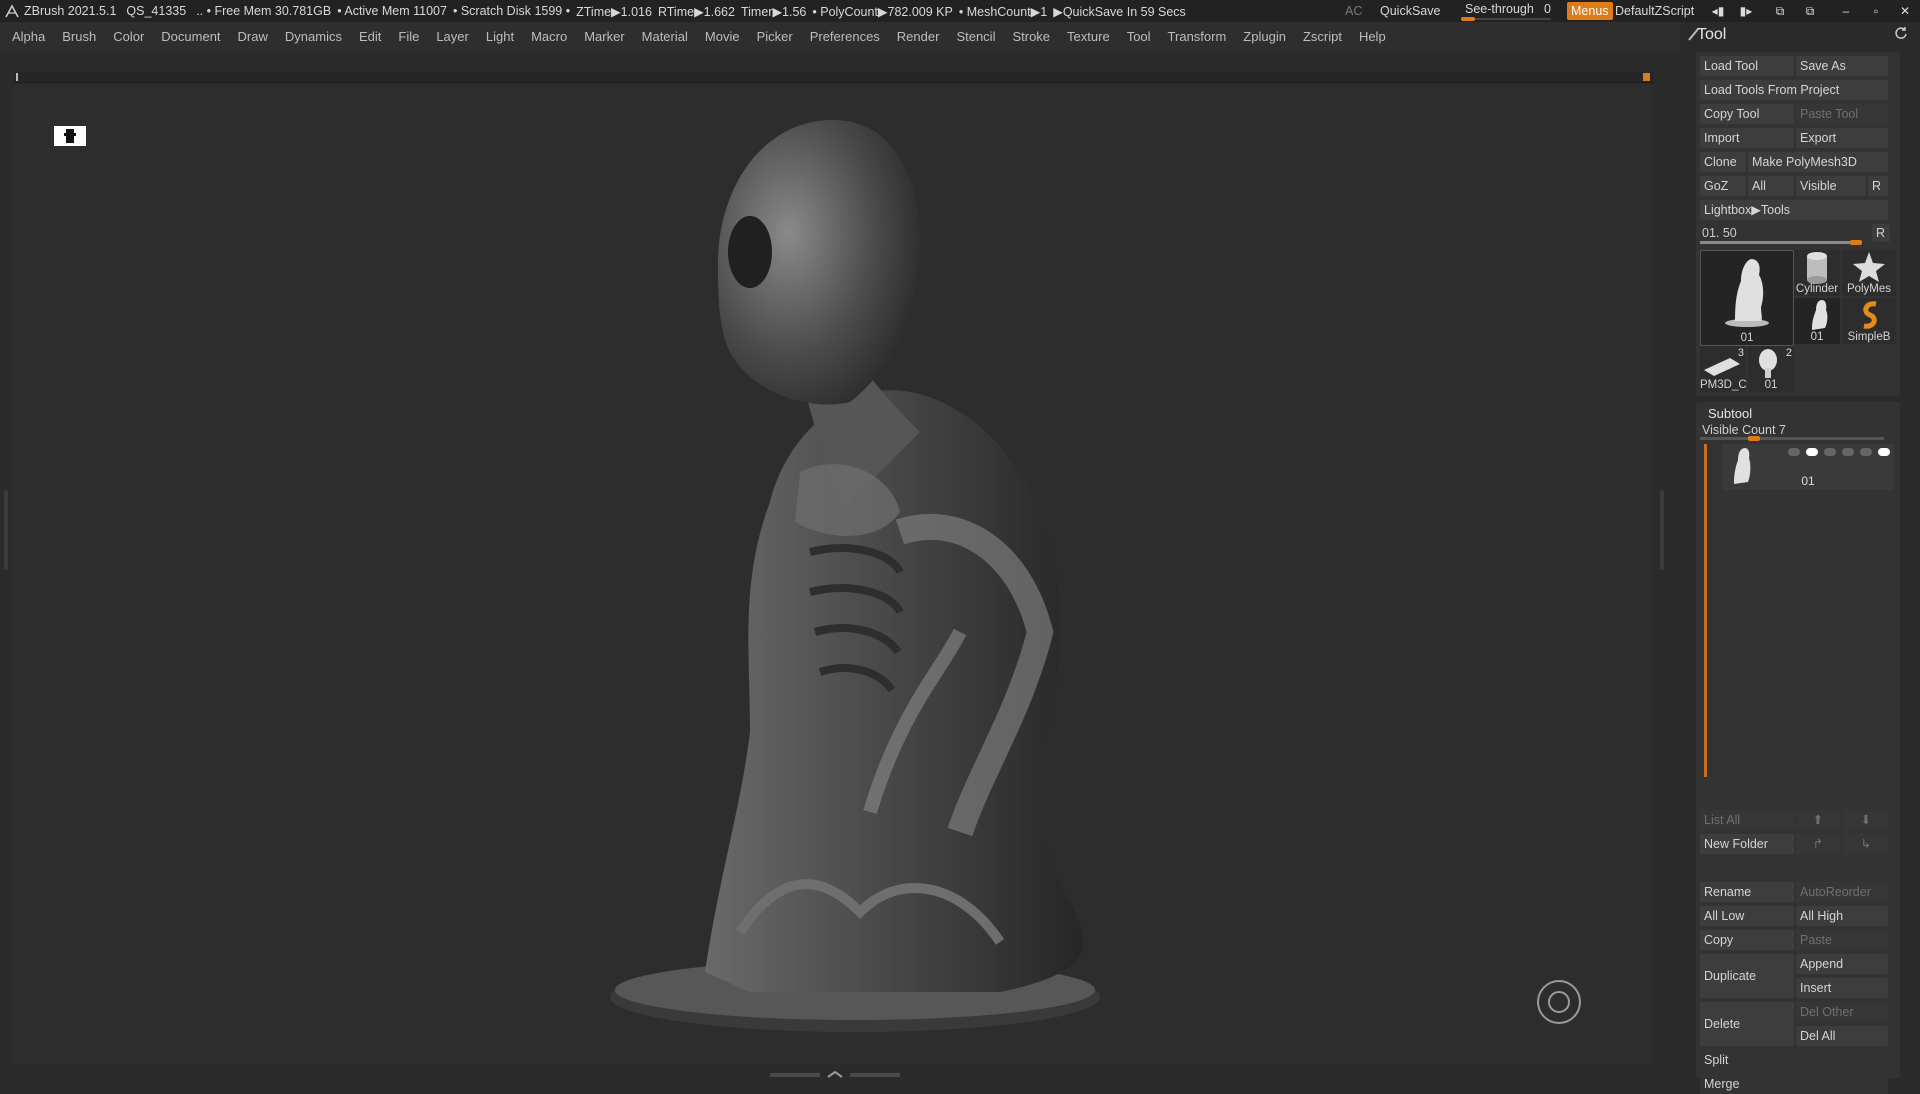 This screenshot has width=1920, height=1094. What do you see at coordinates (1746, 11) in the screenshot?
I see `layout-right-icon: ▮▸` at bounding box center [1746, 11].